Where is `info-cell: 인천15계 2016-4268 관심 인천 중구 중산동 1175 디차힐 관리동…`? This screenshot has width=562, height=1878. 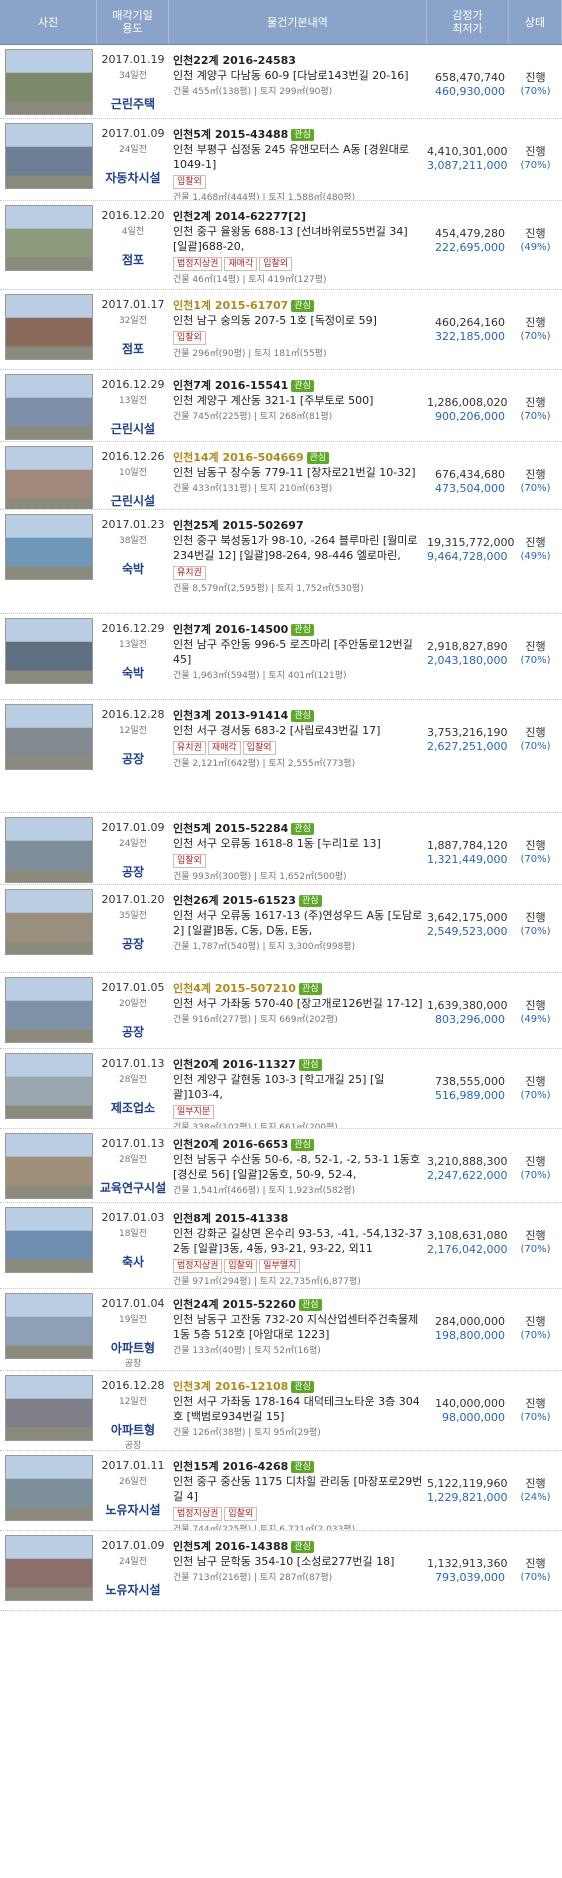 info-cell: 인천15계 2016-4268 관심 인천 중구 중산동 1175 디차힐 관리동… is located at coordinates (298, 1490).